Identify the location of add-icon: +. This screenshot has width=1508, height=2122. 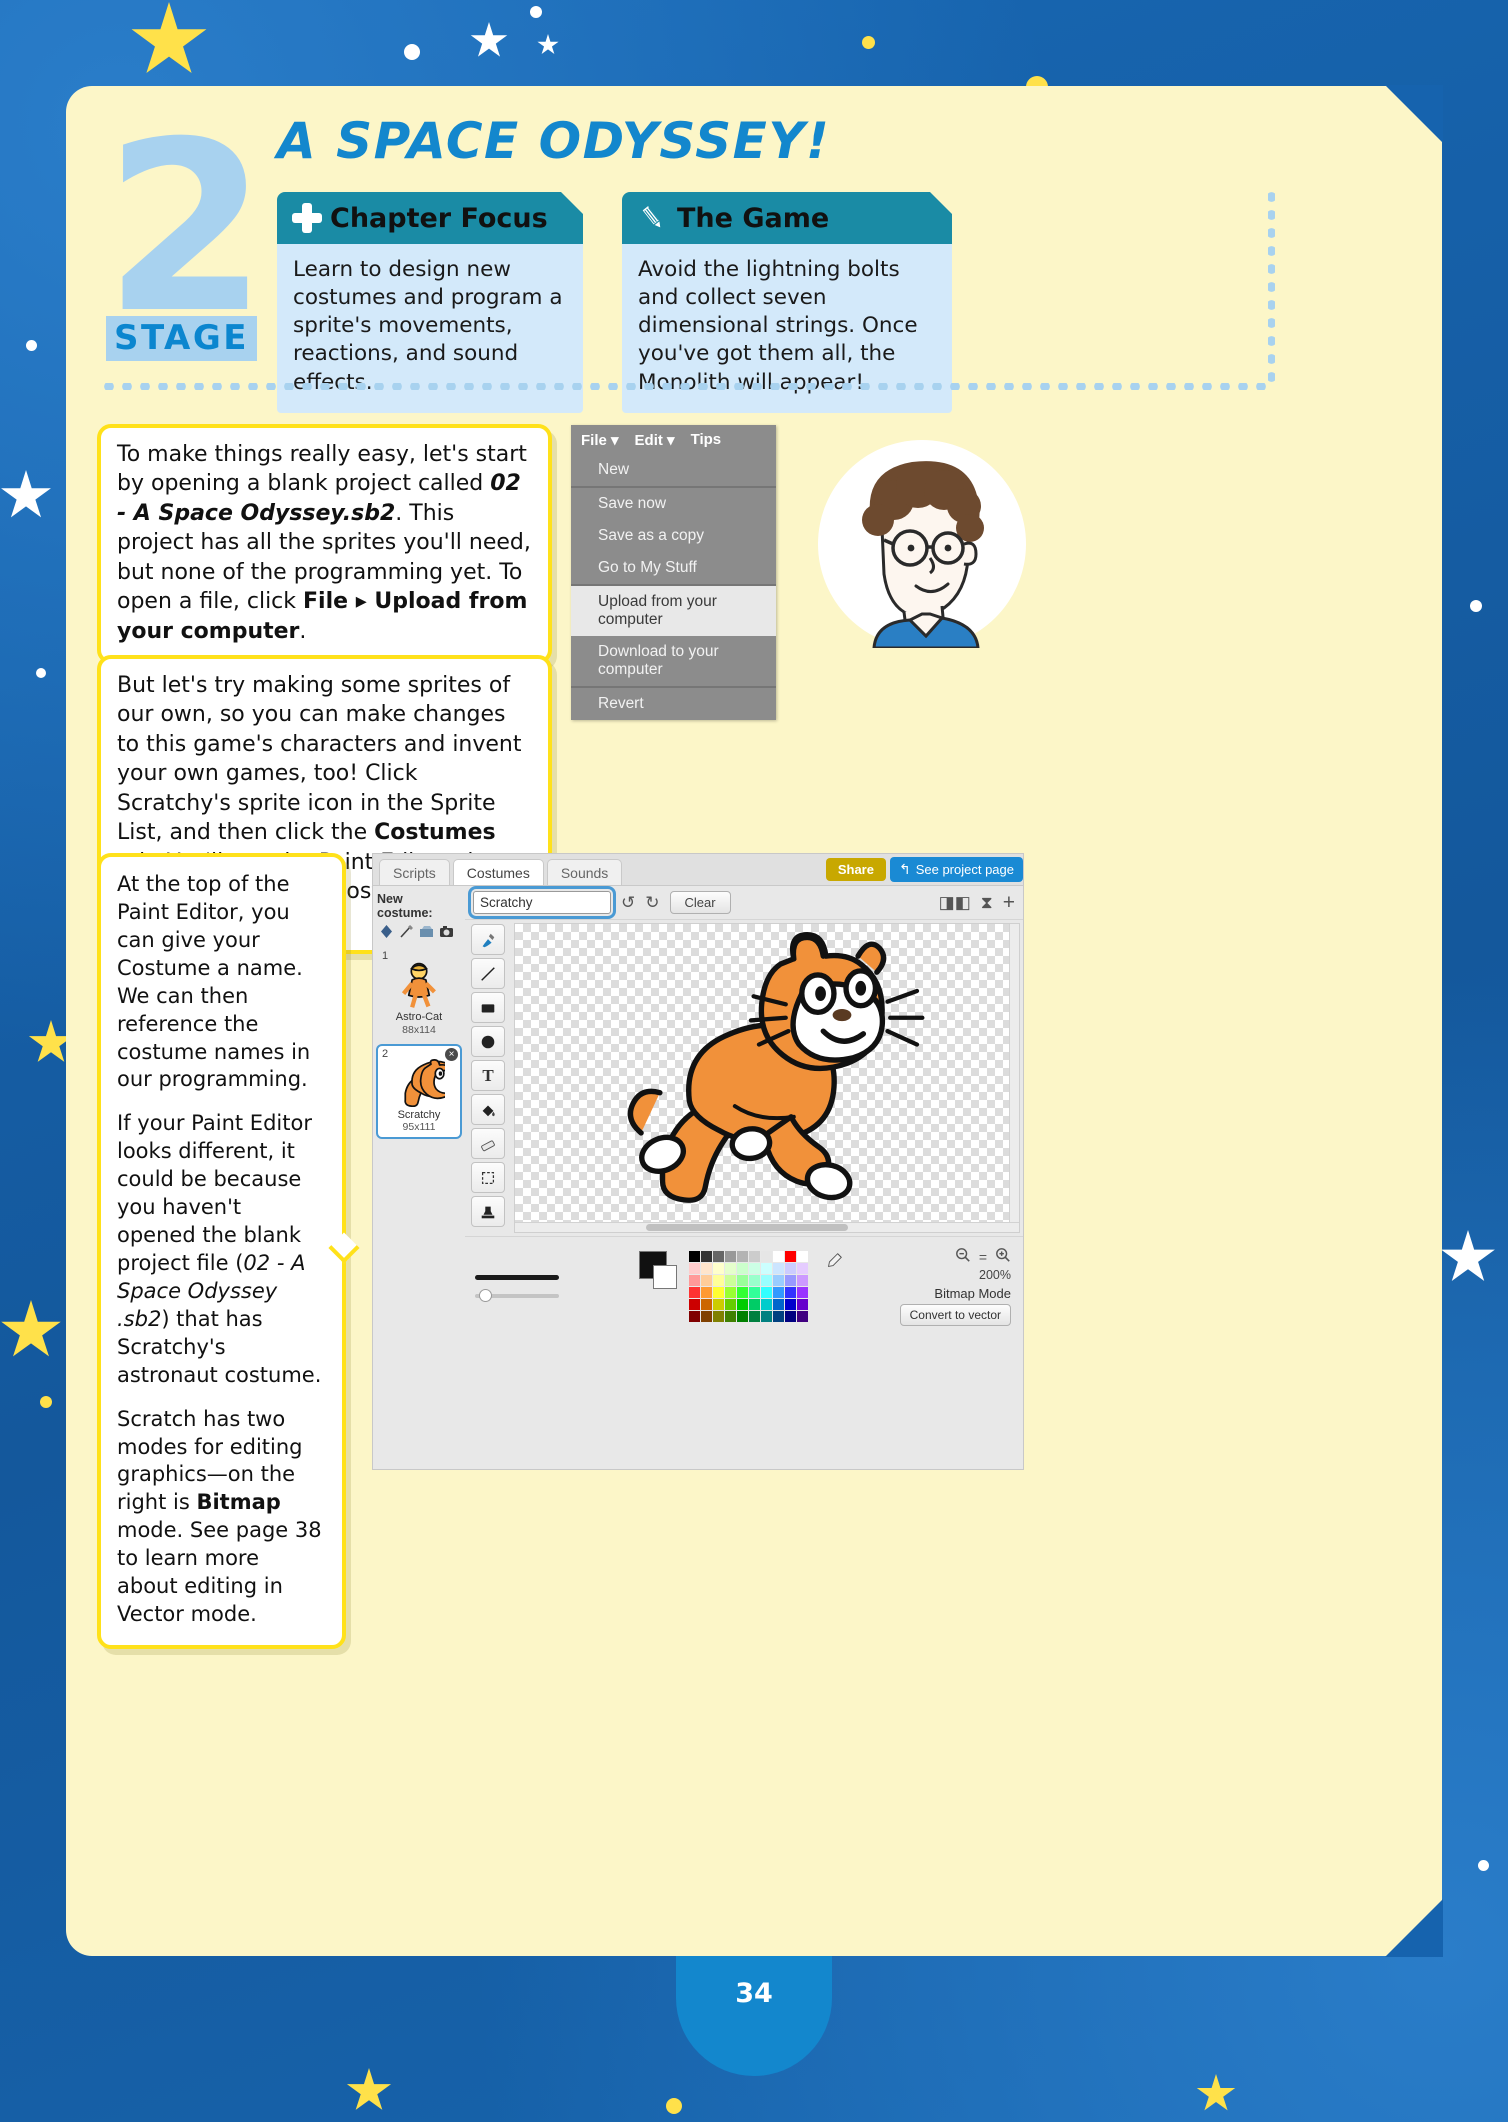
(1009, 903).